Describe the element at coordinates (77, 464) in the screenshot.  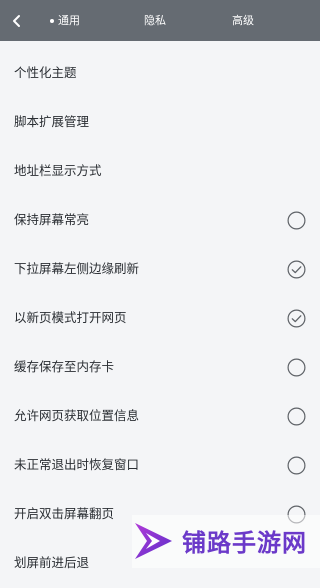
I see `setting-label: 未正常退出时恢复窗口` at that location.